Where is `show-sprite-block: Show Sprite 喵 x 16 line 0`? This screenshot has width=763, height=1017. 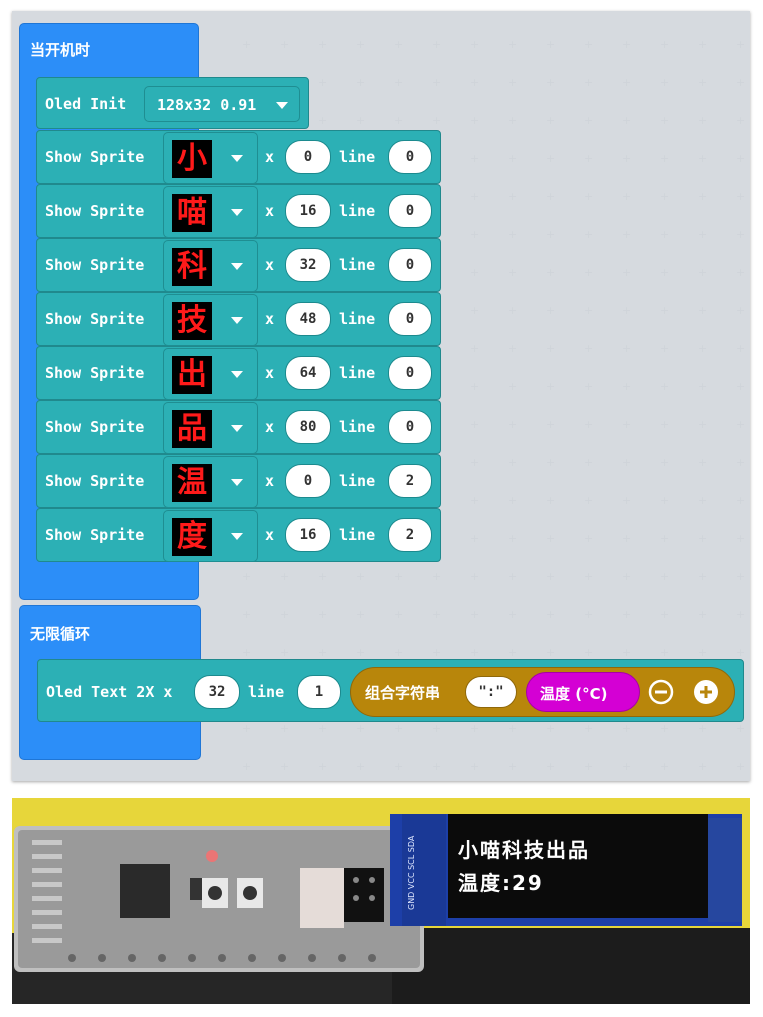 show-sprite-block: Show Sprite 喵 x 16 line 0 is located at coordinates (238, 211).